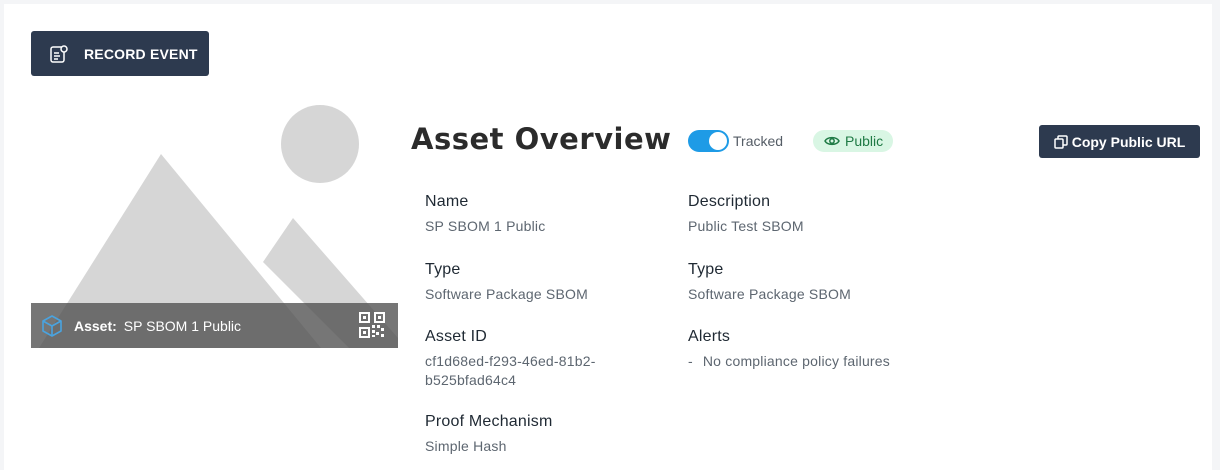 Image resolution: width=1220 pixels, height=470 pixels. What do you see at coordinates (489, 421) in the screenshot?
I see `field-label: Proof Mechanism` at bounding box center [489, 421].